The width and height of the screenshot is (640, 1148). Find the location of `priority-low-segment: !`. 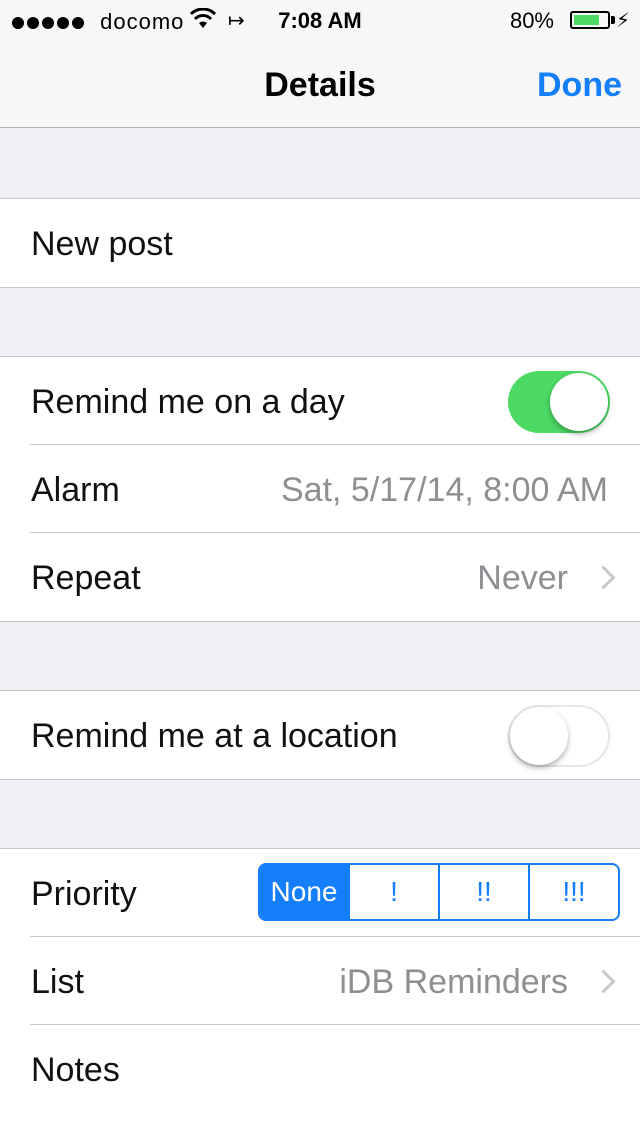

priority-low-segment: ! is located at coordinates (393, 892).